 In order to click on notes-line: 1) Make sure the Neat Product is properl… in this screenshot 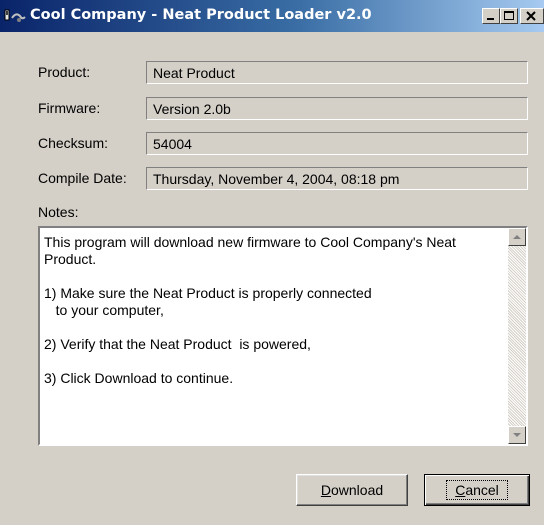, I will do `click(208, 293)`.